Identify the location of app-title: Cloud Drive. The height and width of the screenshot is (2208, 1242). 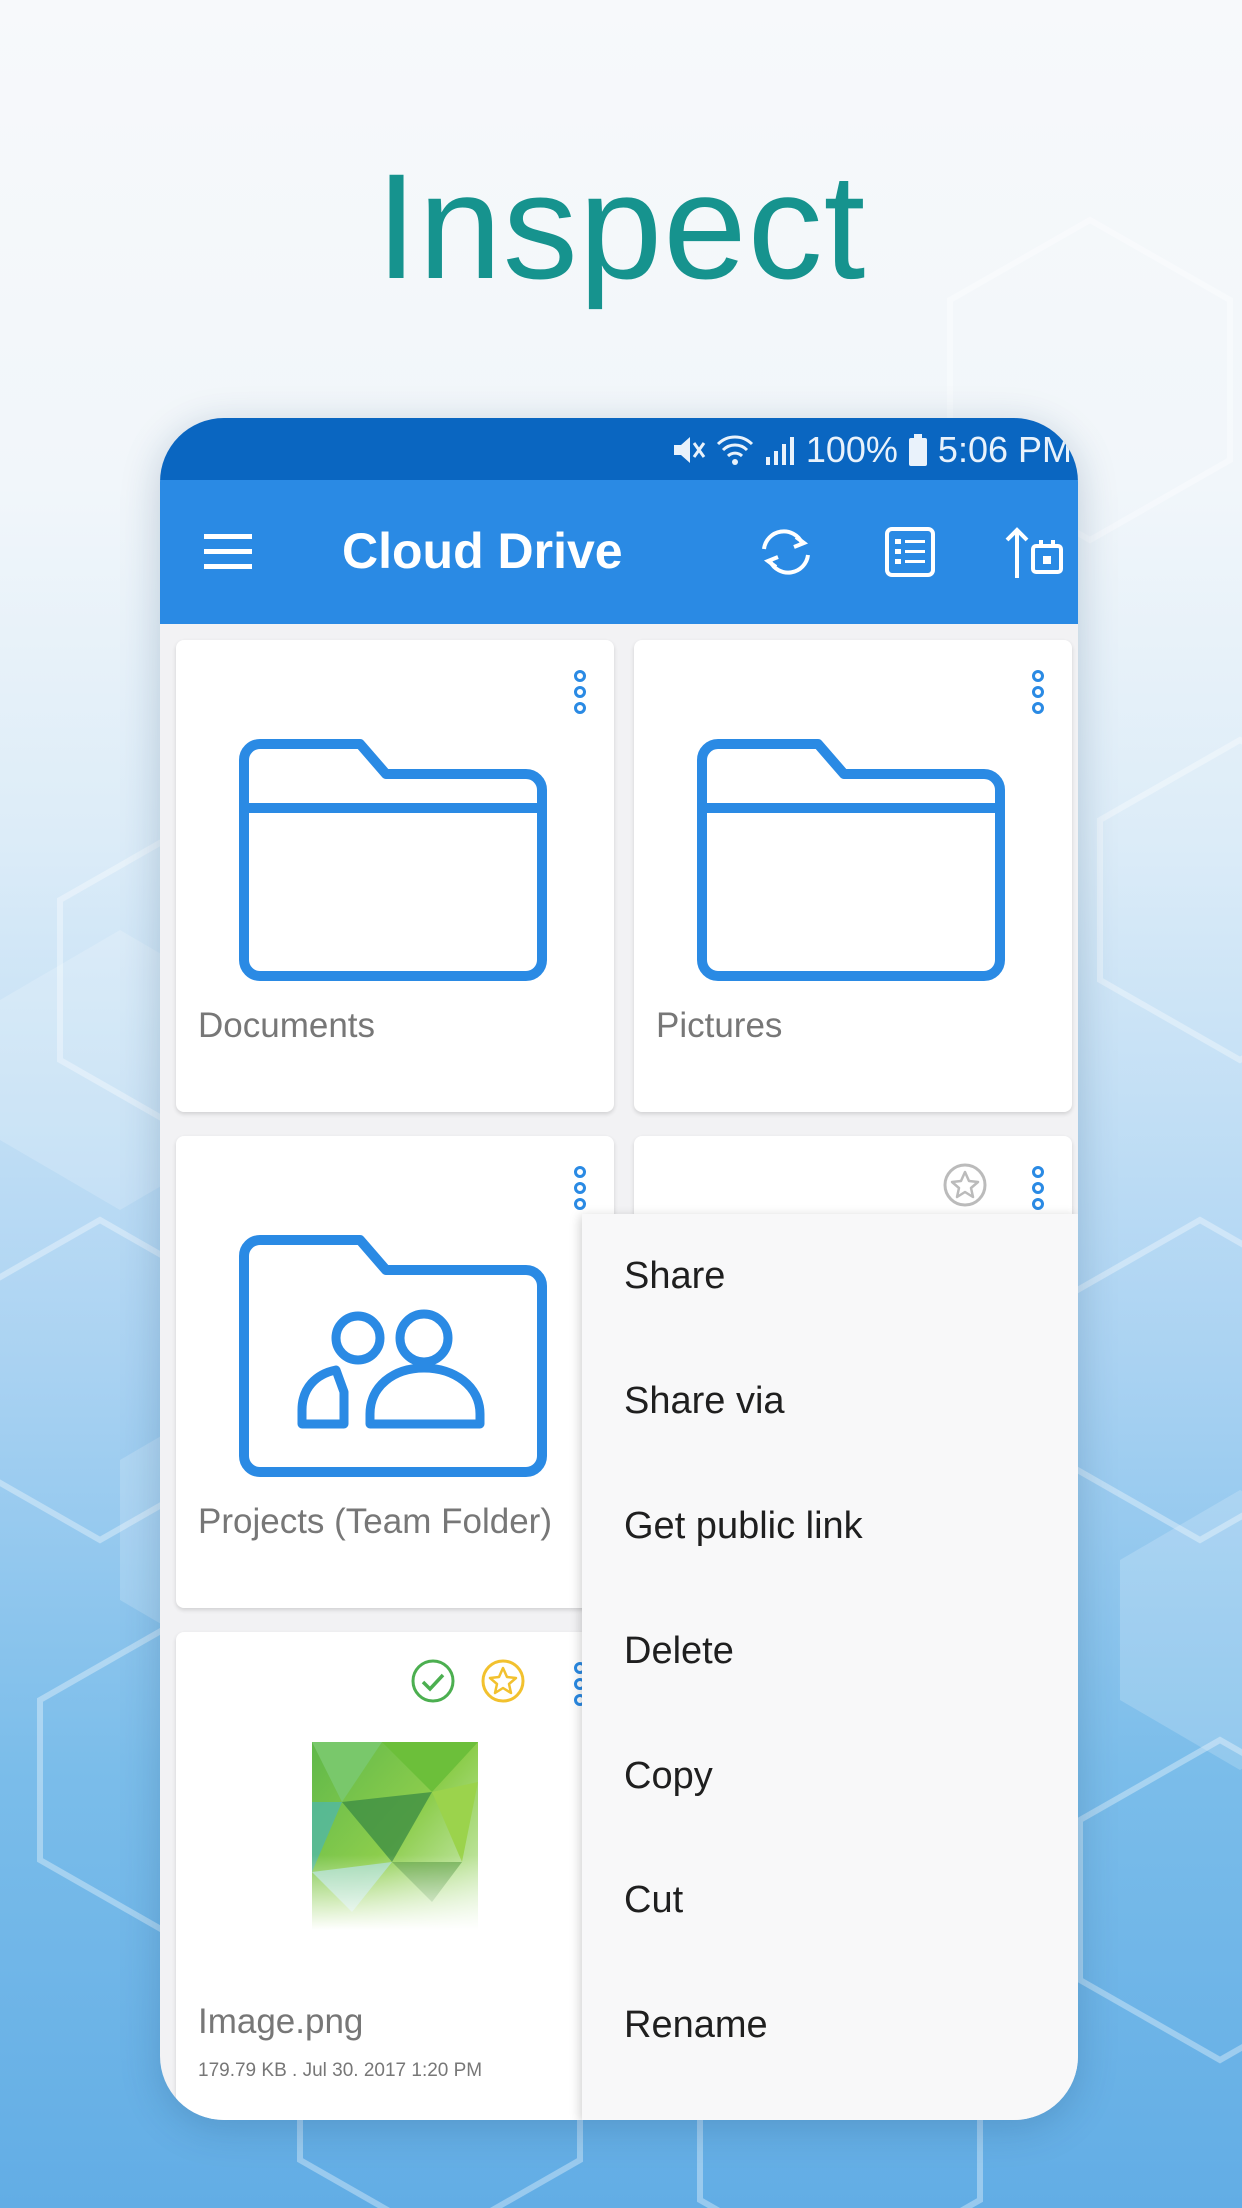
(482, 551).